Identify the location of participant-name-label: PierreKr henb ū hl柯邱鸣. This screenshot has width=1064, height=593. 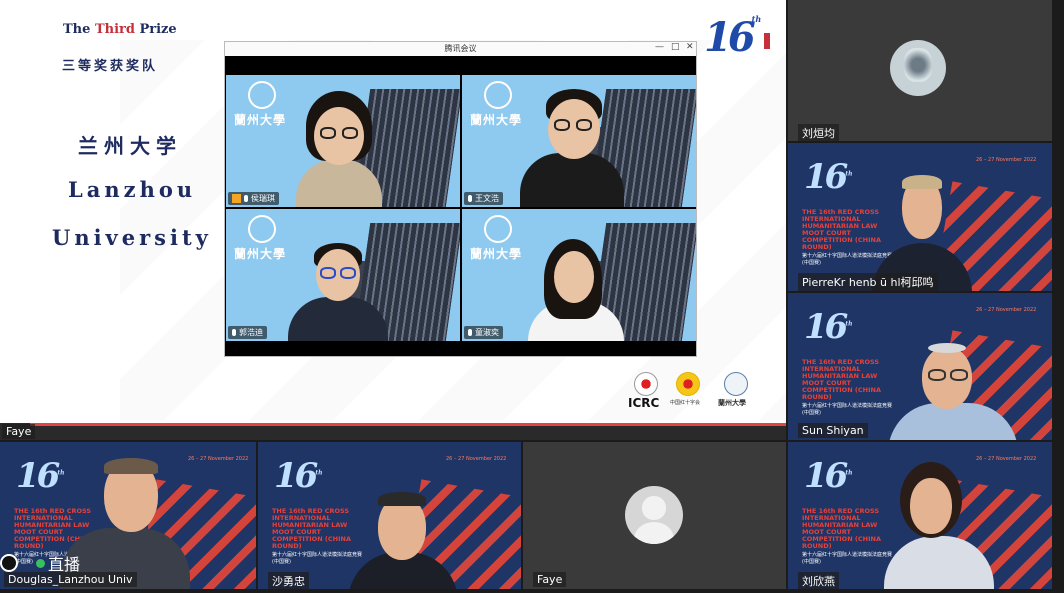
(868, 282).